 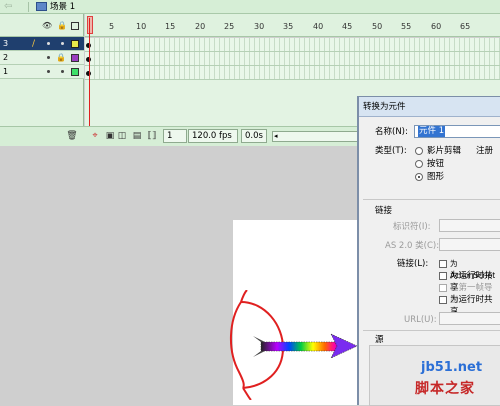 What do you see at coordinates (429, 107) in the screenshot?
I see `dialog-title: 转换为元件` at bounding box center [429, 107].